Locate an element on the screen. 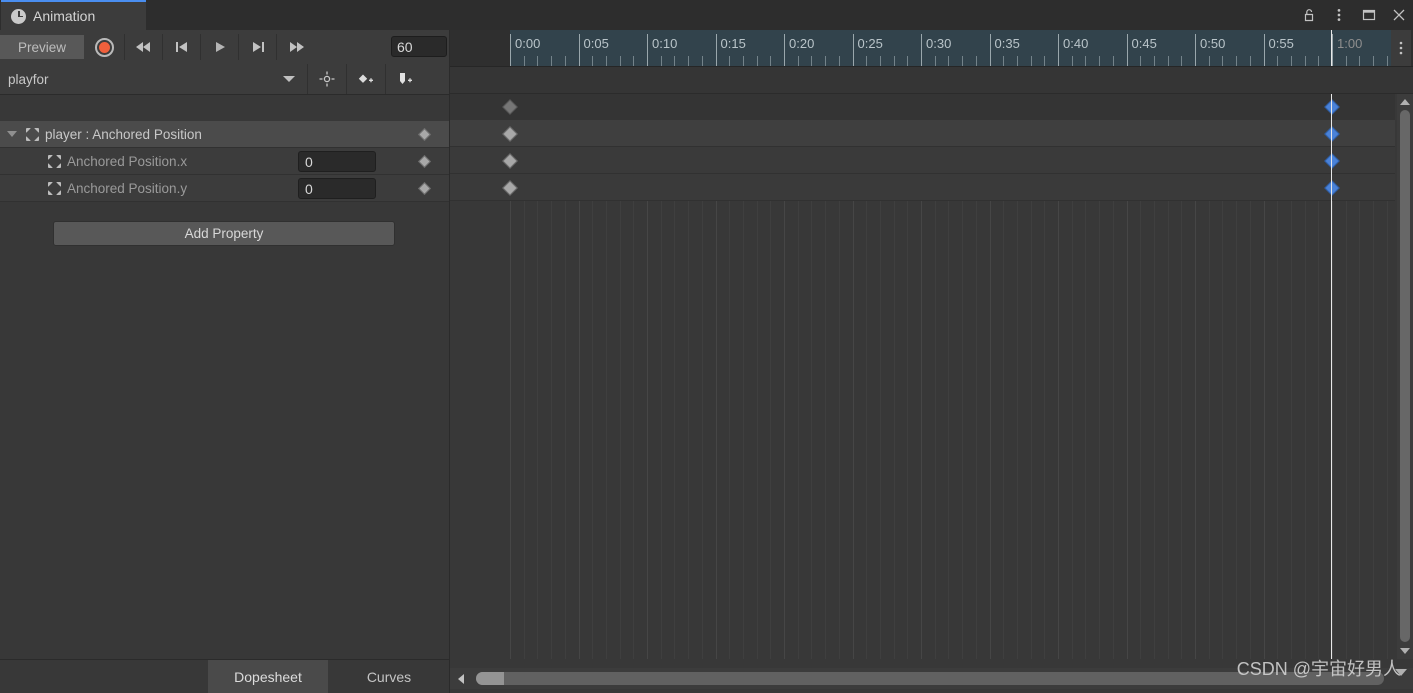 This screenshot has width=1413, height=693. chevron-down-icon is located at coordinates (289, 79).